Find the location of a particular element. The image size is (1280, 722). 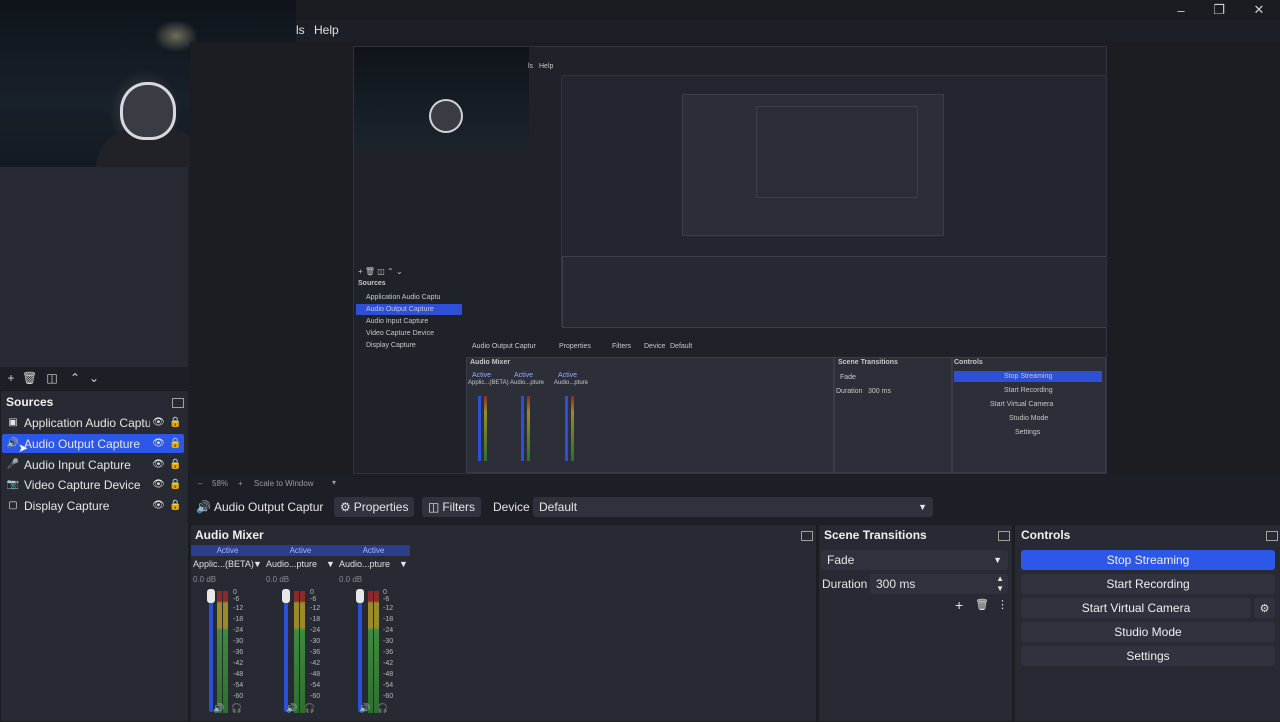

source-label: Video Capture Device is located at coordinates (82, 484).